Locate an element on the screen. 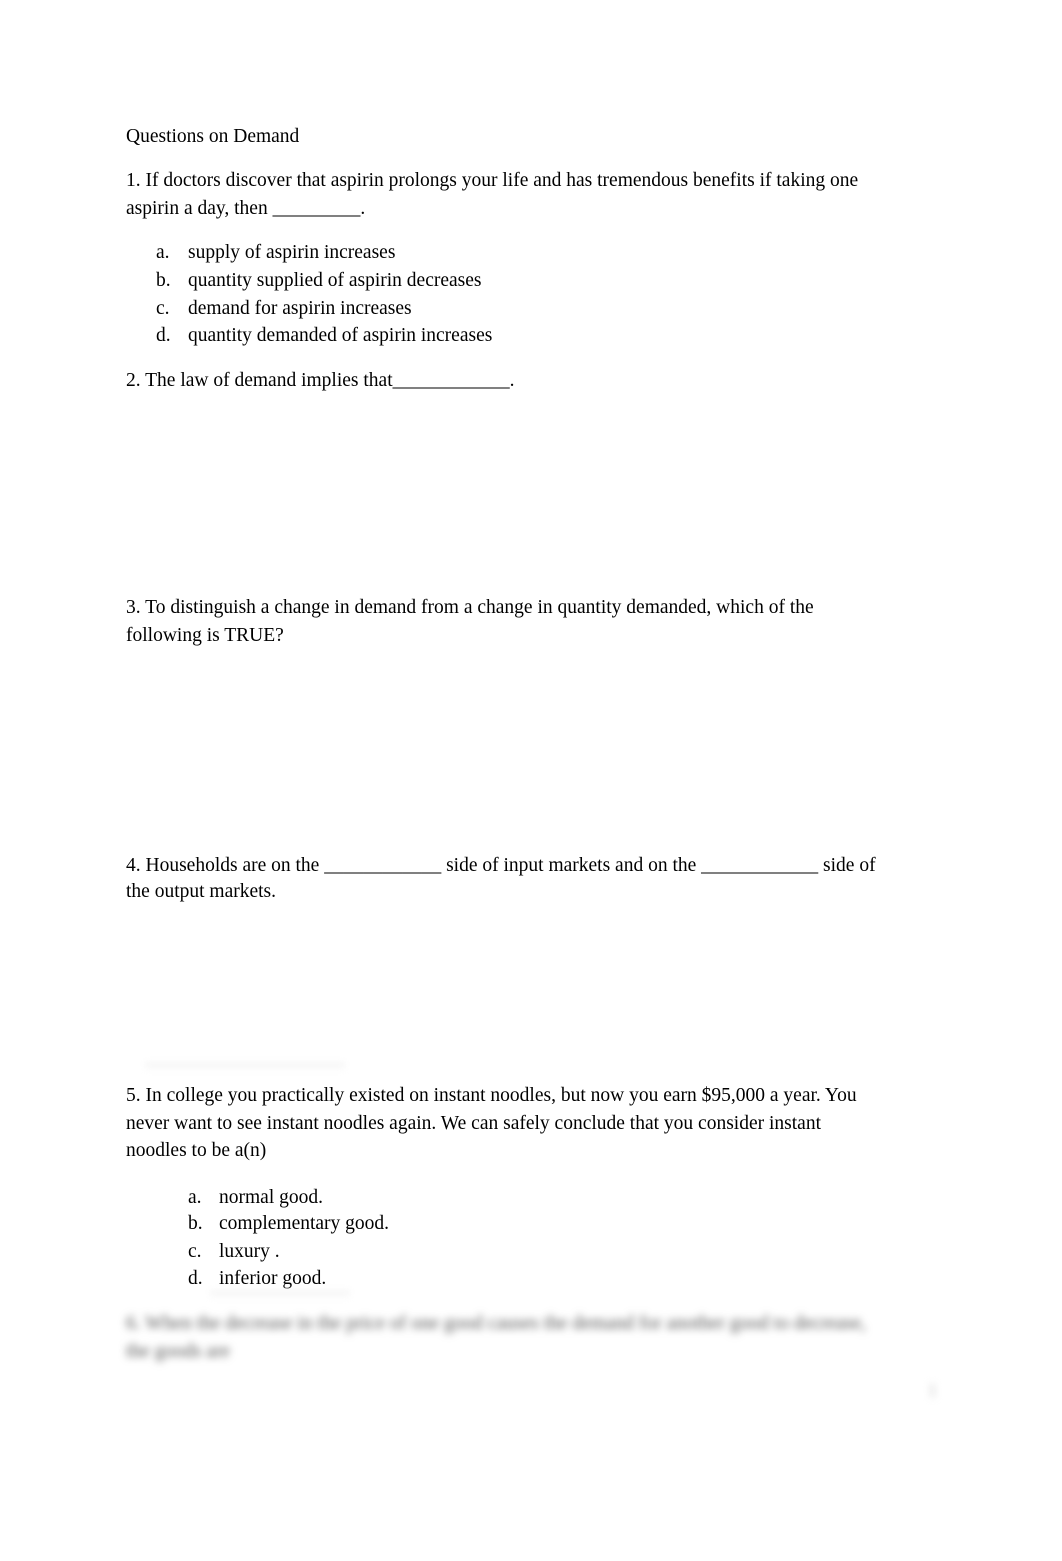 This screenshot has height=1561, width=1062. question-4-text-cont: the output markets. is located at coordinates (201, 891).